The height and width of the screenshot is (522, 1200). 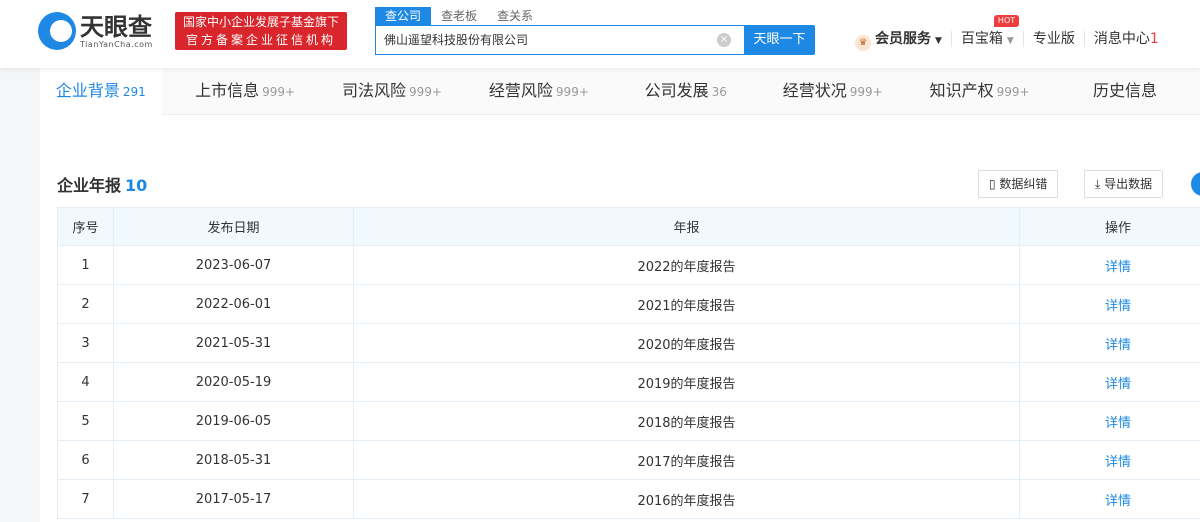 What do you see at coordinates (686, 382) in the screenshot?
I see `row-report: 2019的年度报告` at bounding box center [686, 382].